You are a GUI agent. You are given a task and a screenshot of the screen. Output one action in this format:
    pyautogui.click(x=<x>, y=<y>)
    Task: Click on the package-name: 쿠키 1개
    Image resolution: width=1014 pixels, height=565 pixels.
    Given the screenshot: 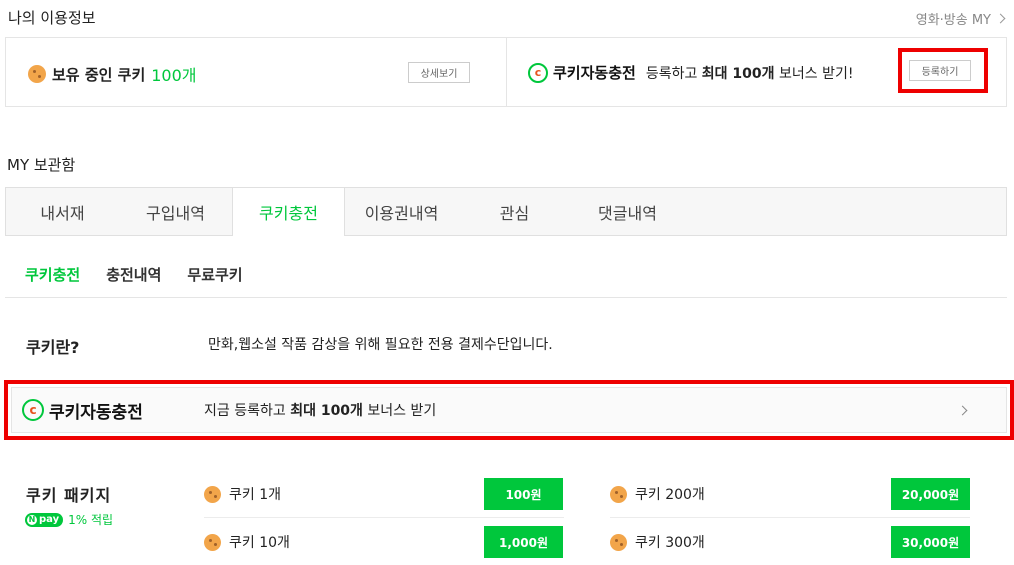 What is the action you would take?
    pyautogui.click(x=255, y=495)
    